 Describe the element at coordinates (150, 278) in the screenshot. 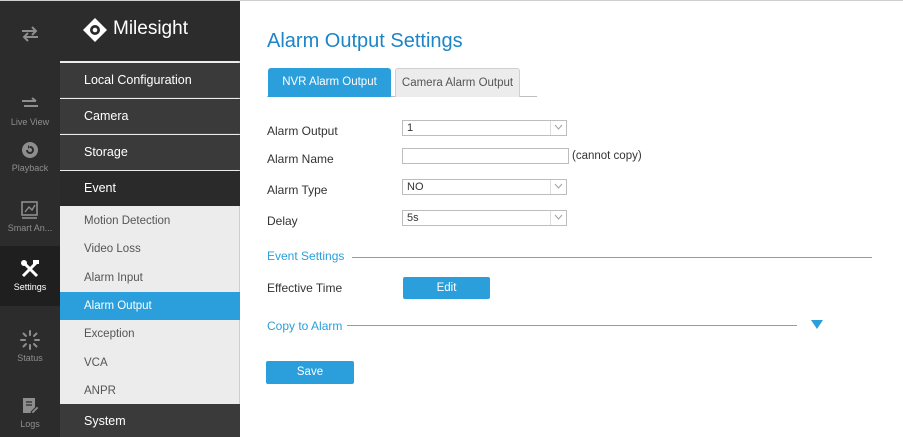

I see `menu-item-alarm-input: Alarm Input` at that location.